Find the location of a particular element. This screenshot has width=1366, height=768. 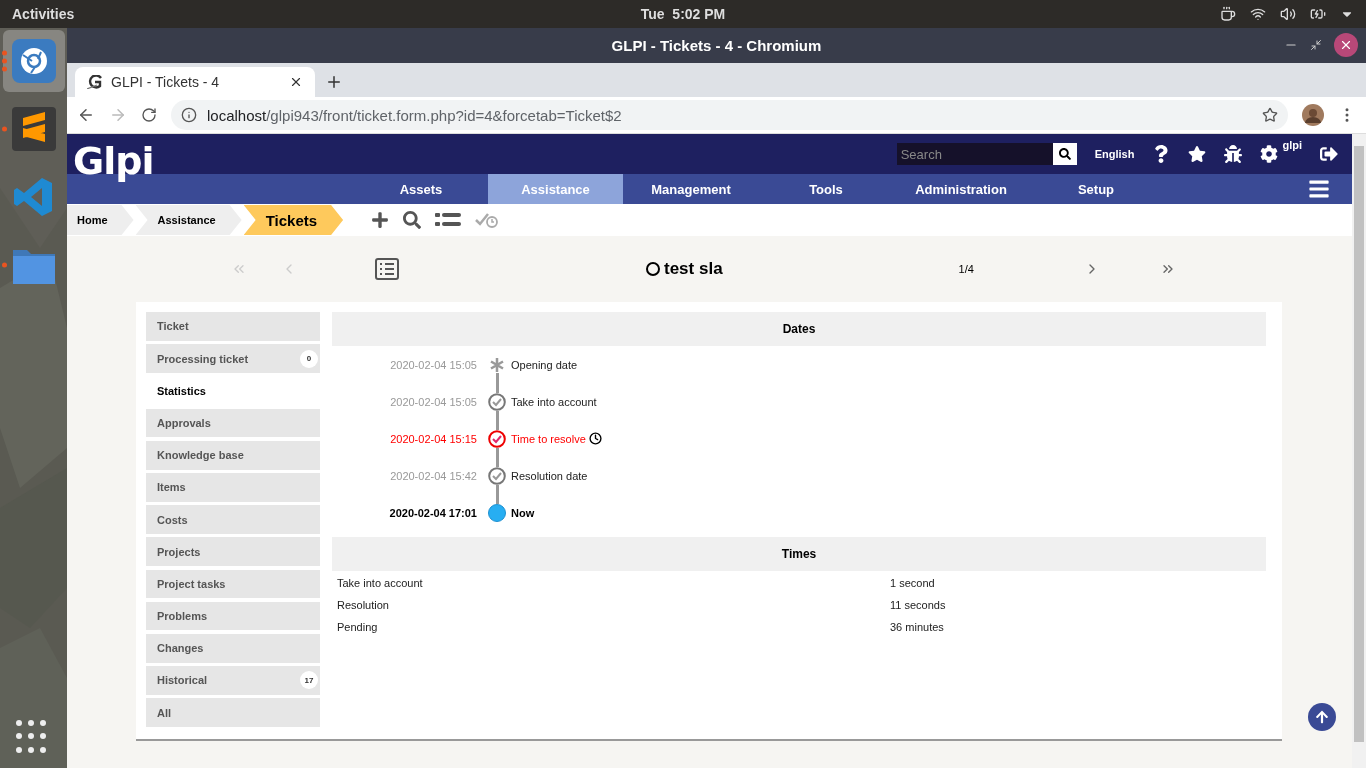

star-icon is located at coordinates (1197, 154).